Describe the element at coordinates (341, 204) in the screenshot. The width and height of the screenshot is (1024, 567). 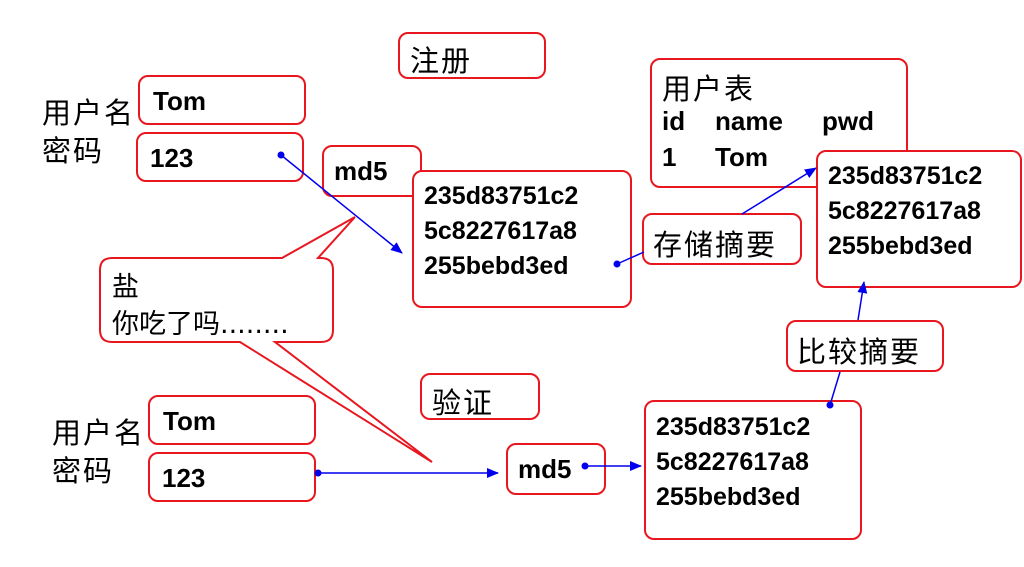
I see `arrow-password-to-hash` at that location.